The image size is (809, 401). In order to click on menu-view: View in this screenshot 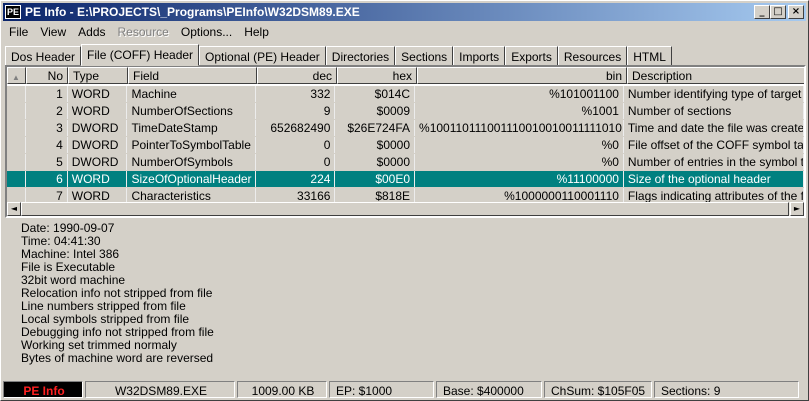, I will do `click(53, 32)`.